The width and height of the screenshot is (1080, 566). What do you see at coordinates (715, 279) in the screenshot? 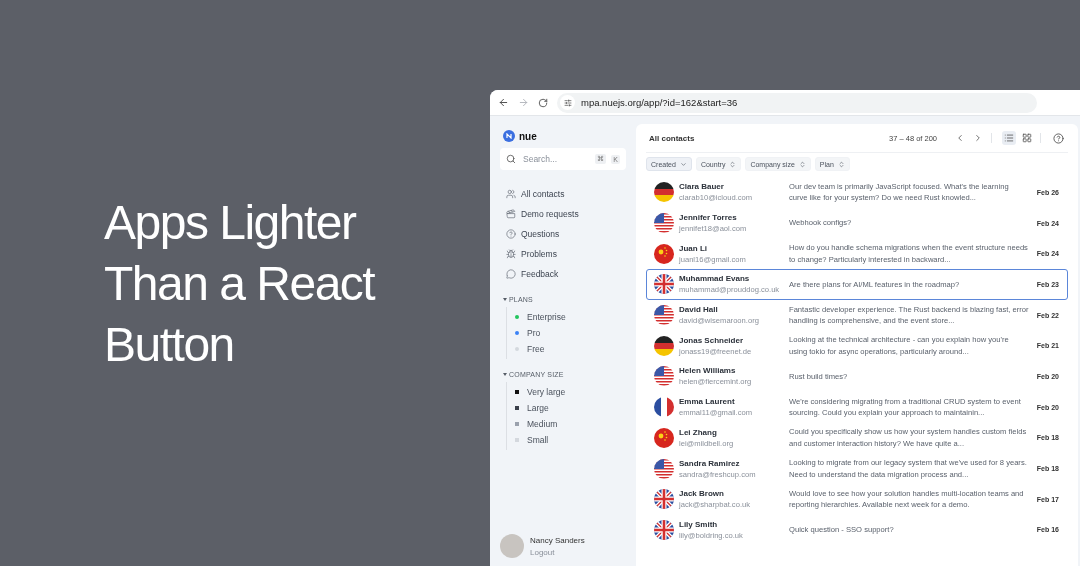
I see `contact-name: Muhammad Evans` at bounding box center [715, 279].